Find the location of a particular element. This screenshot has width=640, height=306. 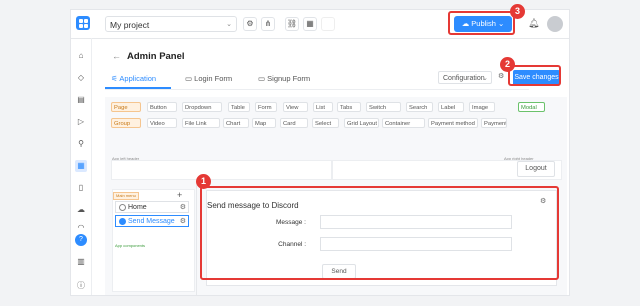

component-chip-map: Map is located at coordinates (264, 123).